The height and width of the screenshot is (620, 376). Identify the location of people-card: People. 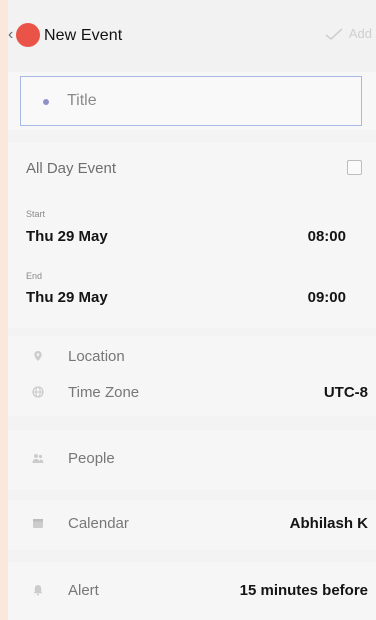
(192, 460).